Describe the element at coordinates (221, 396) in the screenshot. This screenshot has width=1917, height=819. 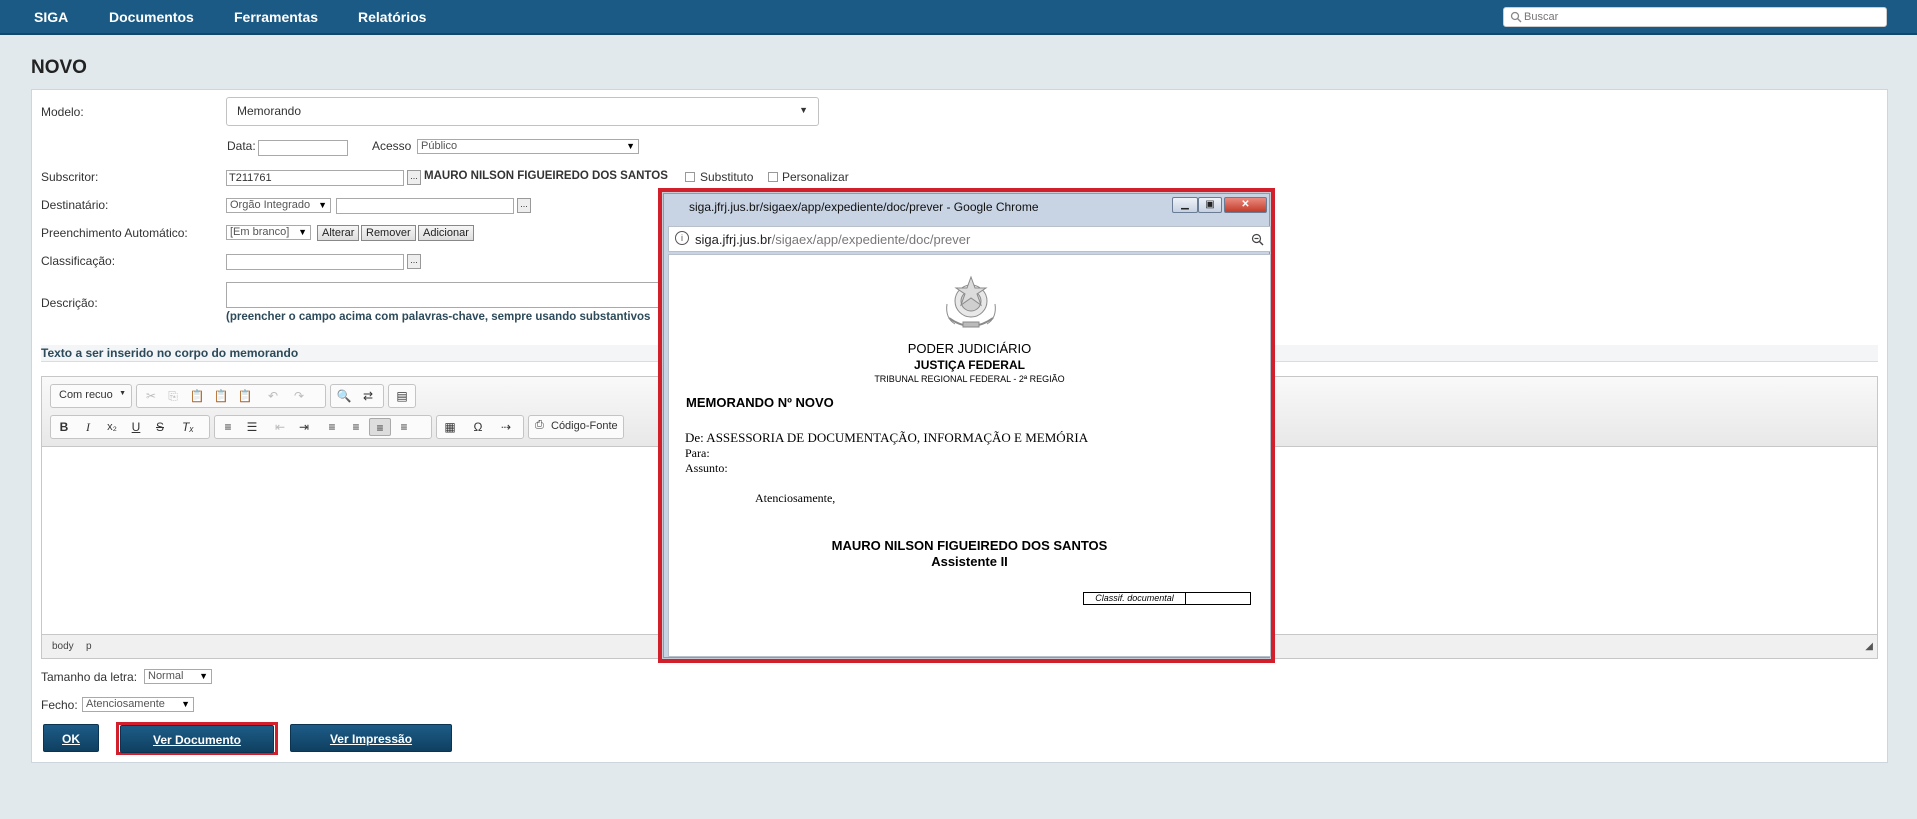
I see `paste-text-icon: 📋` at that location.